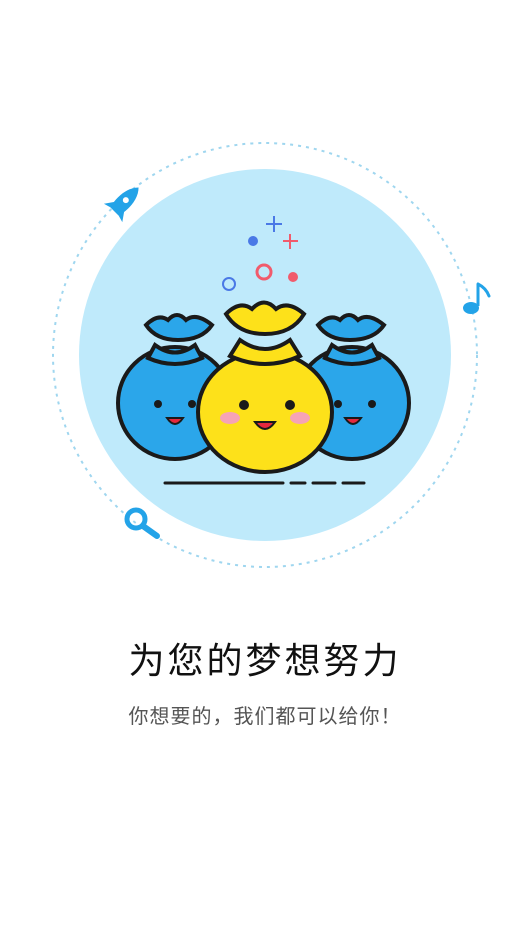 The image size is (530, 942). Describe the element at coordinates (121, 205) in the screenshot. I see `rocket-icon` at that location.